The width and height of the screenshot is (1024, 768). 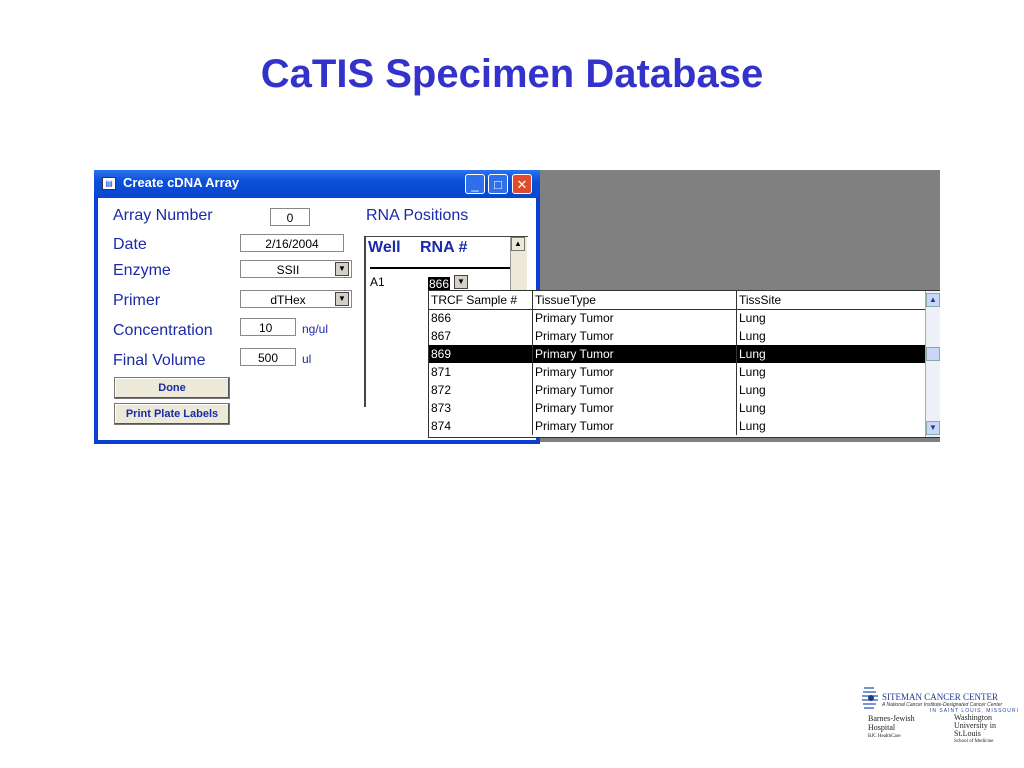 I want to click on dropdown-scrollbar: ▲ ▼, so click(x=932, y=364).